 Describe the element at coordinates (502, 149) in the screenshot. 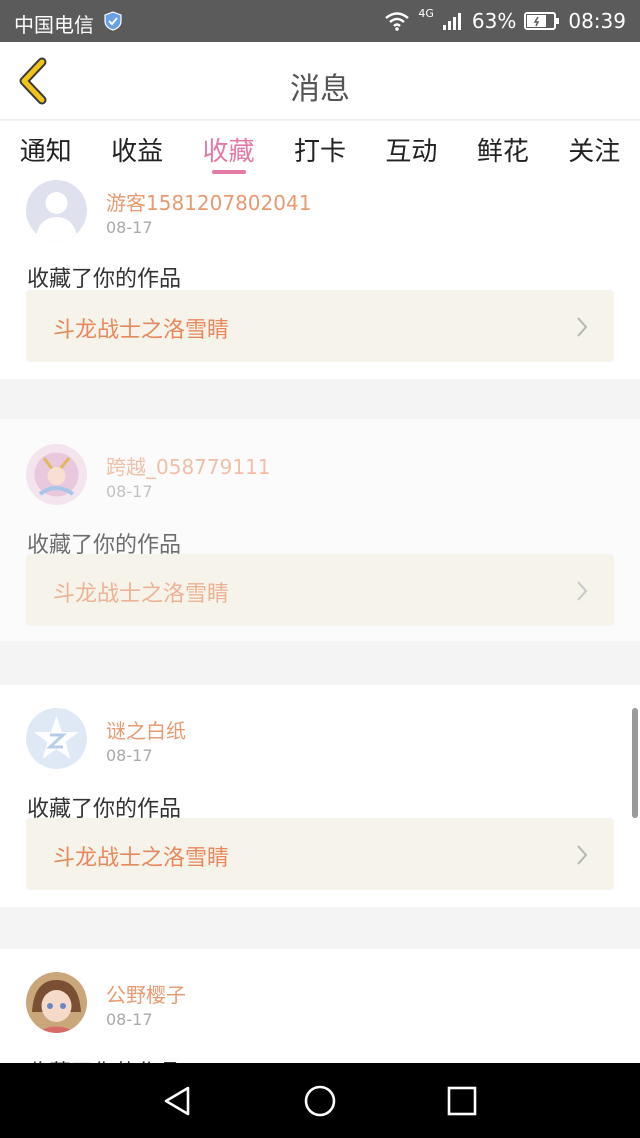

I see `tab-flowers: 鲜花` at that location.